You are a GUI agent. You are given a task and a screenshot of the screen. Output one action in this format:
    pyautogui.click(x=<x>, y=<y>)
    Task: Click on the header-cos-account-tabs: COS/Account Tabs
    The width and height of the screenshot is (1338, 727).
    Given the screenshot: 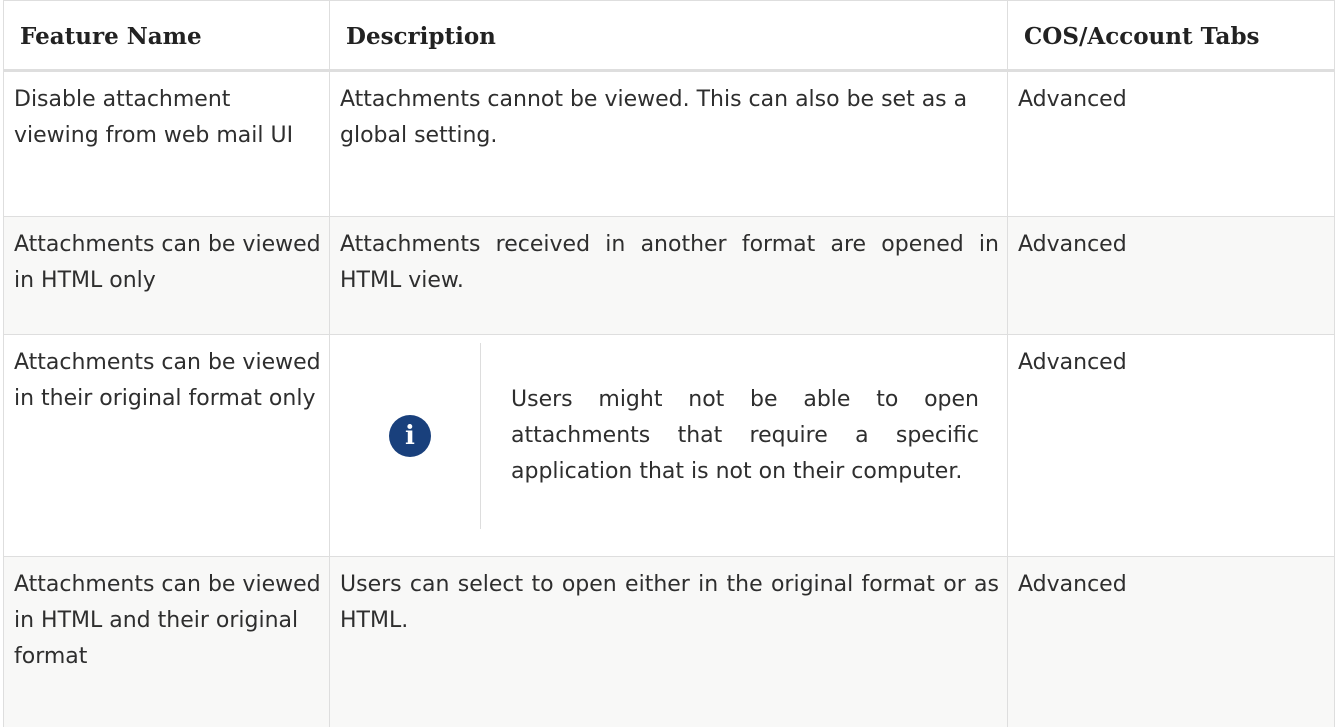 What is the action you would take?
    pyautogui.click(x=1171, y=36)
    